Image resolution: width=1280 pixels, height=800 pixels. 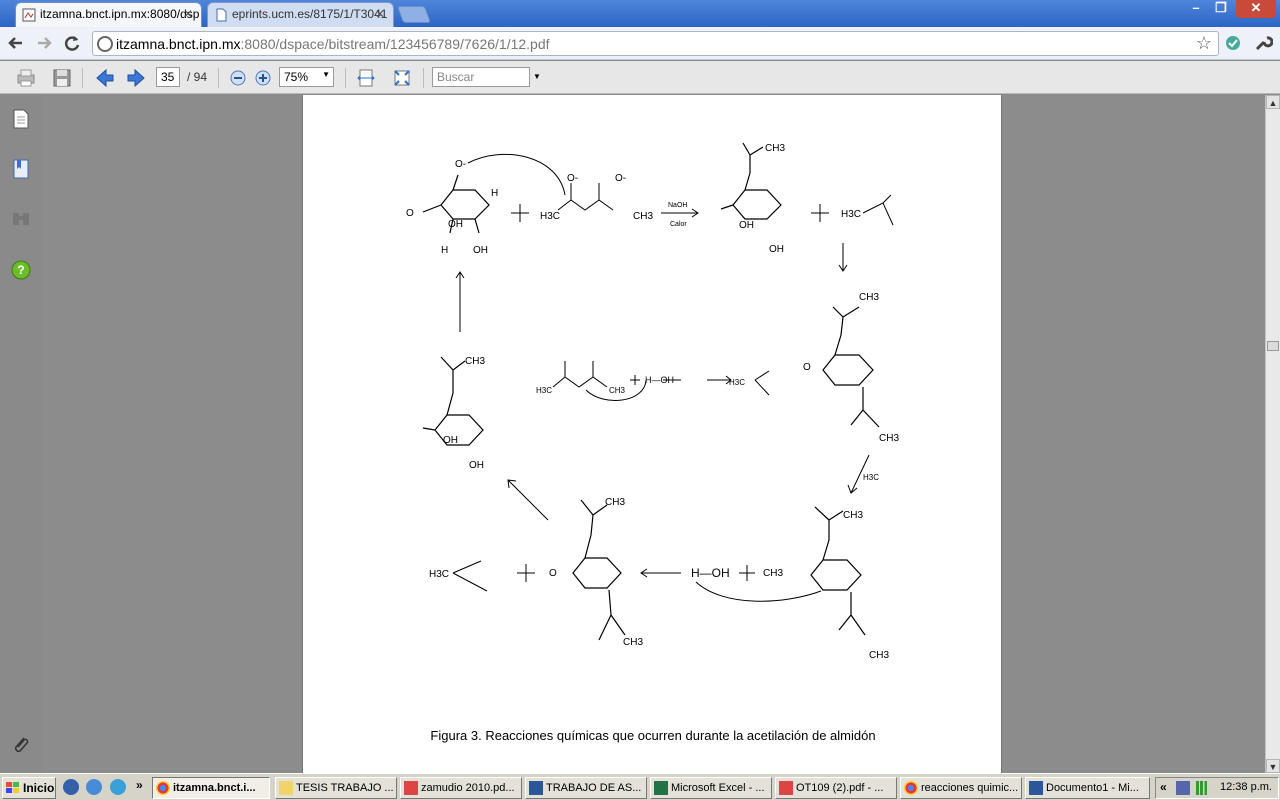 What do you see at coordinates (453, 401) in the screenshot?
I see `glucose-ring-left` at bounding box center [453, 401].